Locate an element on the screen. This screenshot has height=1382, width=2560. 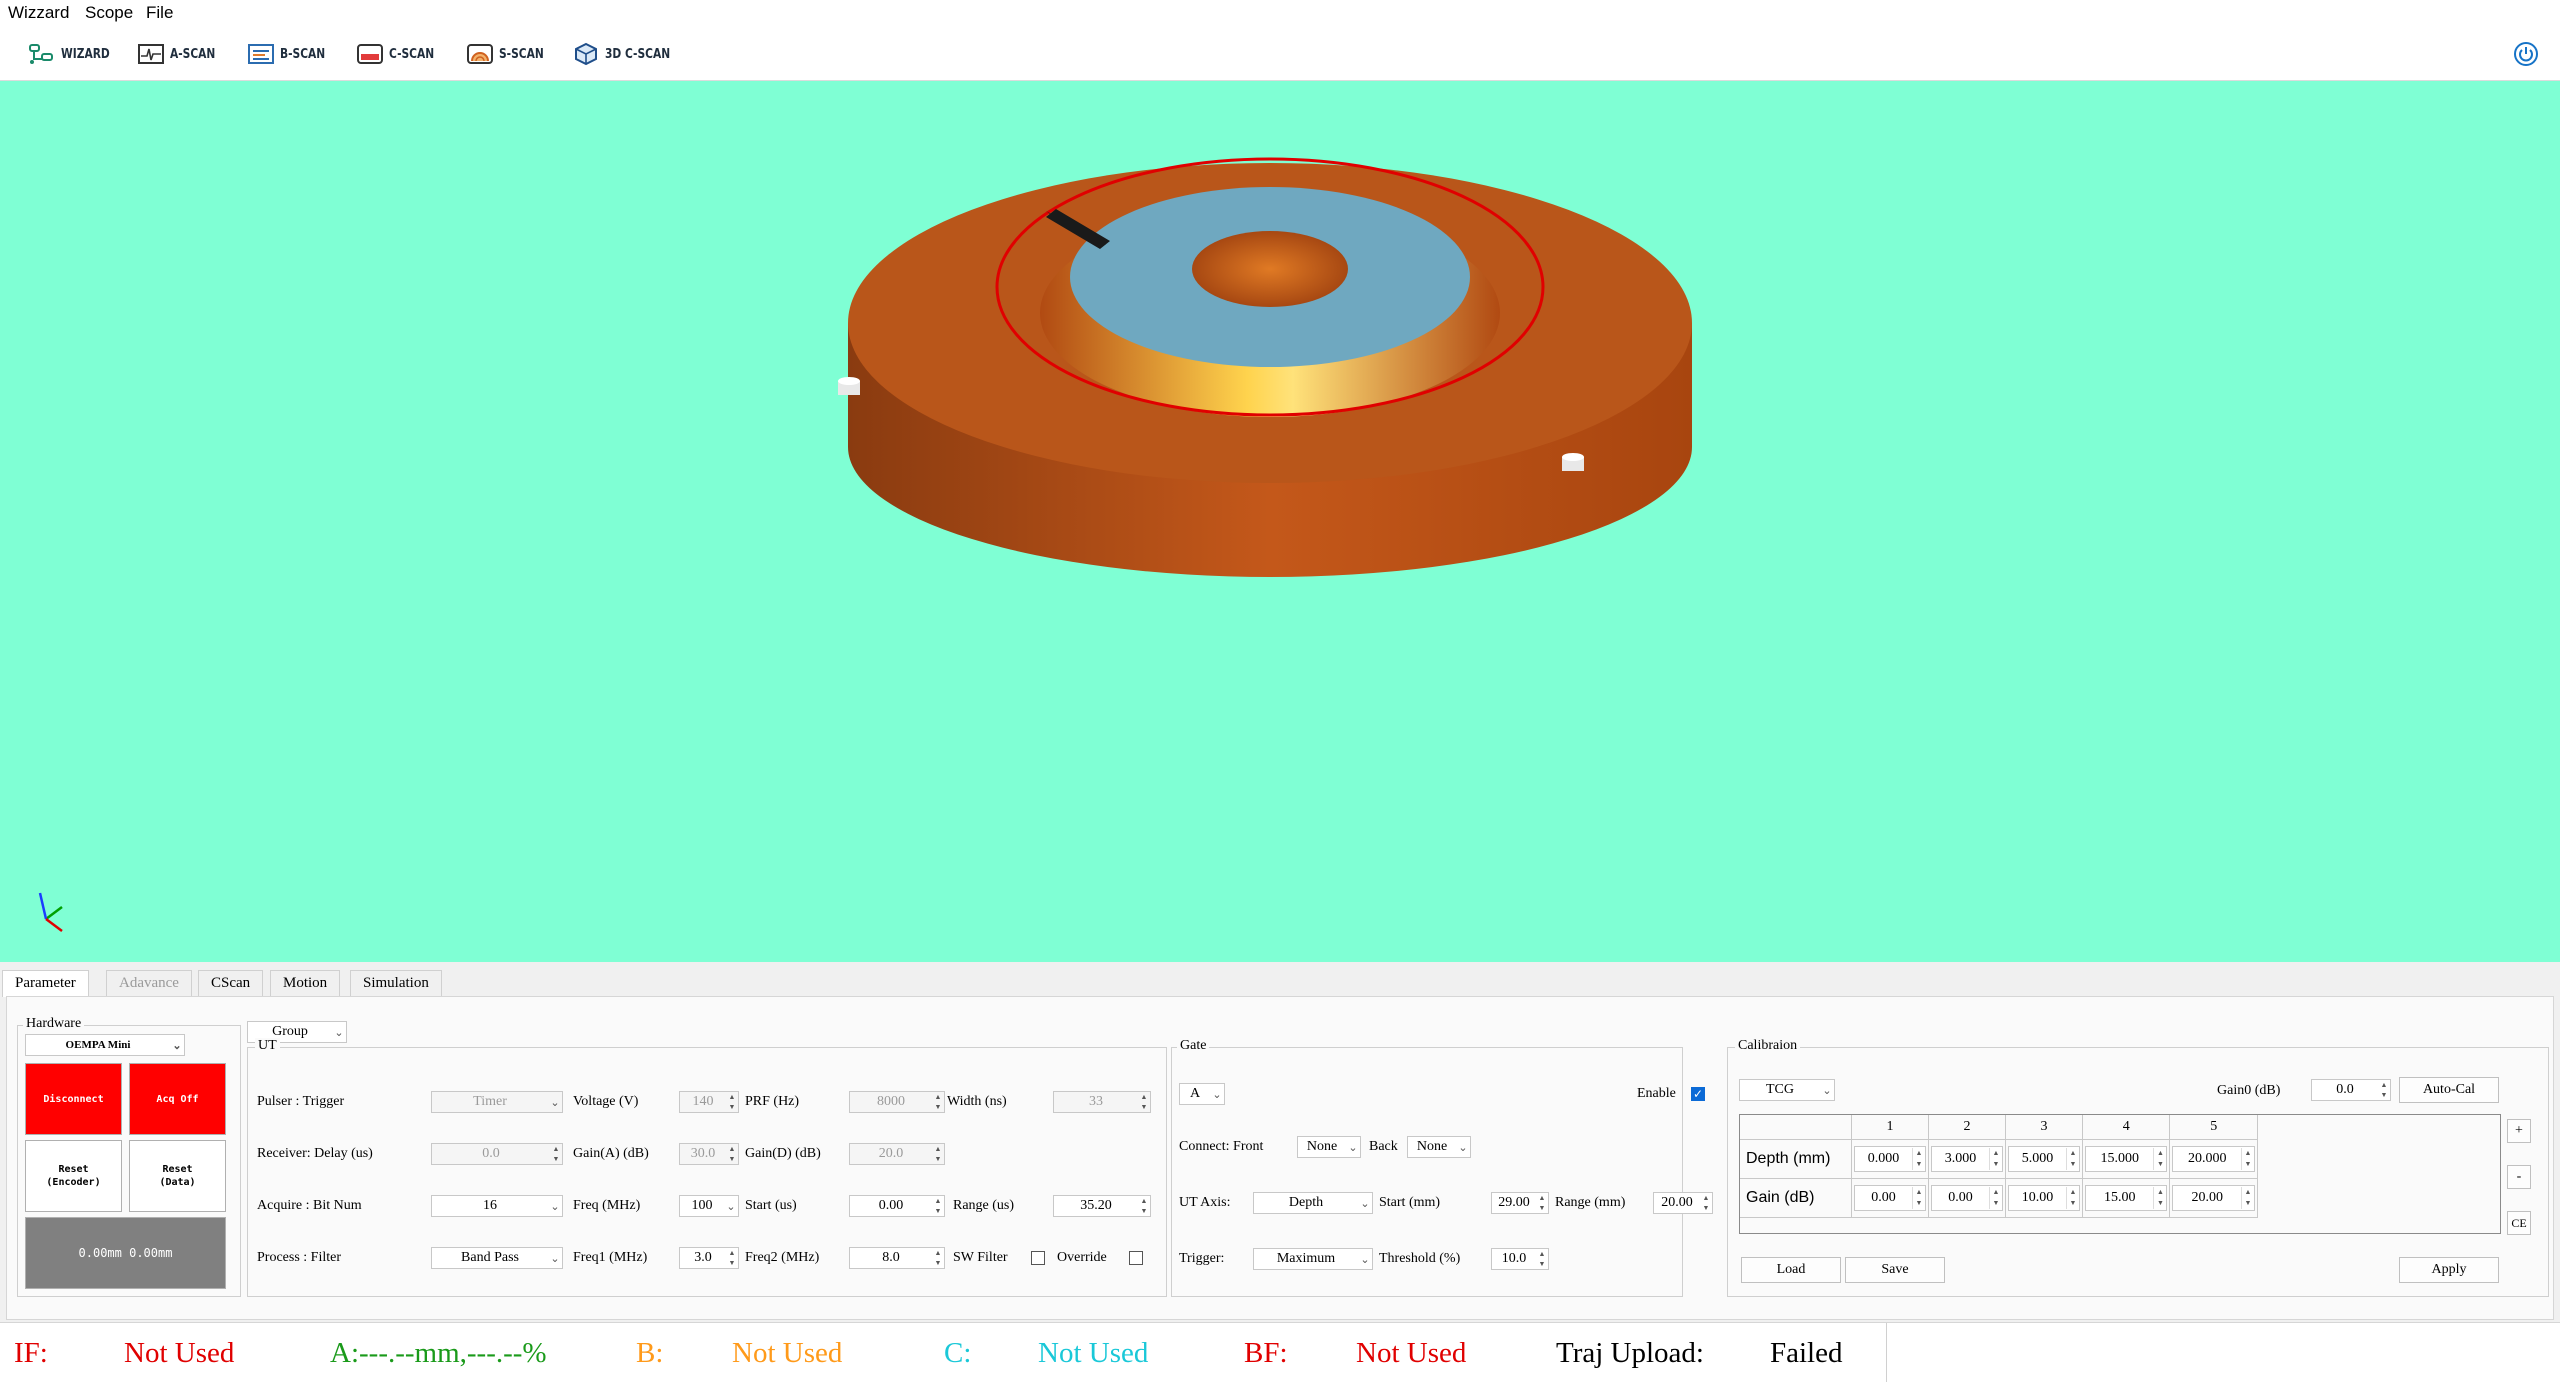
gain-cell-5: 20.00 ▲ ▼ is located at coordinates (2213, 1198).